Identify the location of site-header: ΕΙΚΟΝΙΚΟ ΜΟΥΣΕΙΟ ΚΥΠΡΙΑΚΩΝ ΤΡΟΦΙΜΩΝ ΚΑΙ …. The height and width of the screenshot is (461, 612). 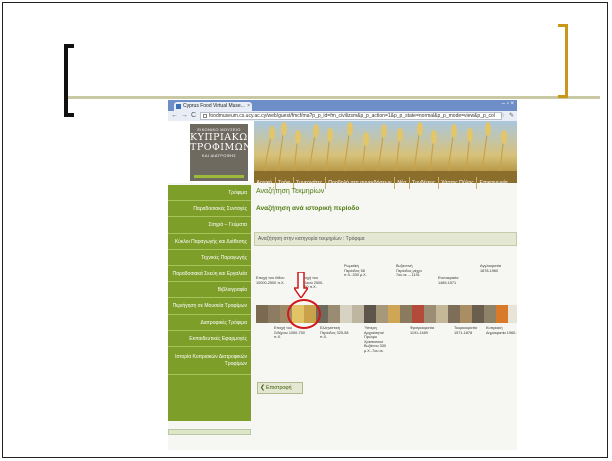
(342, 155).